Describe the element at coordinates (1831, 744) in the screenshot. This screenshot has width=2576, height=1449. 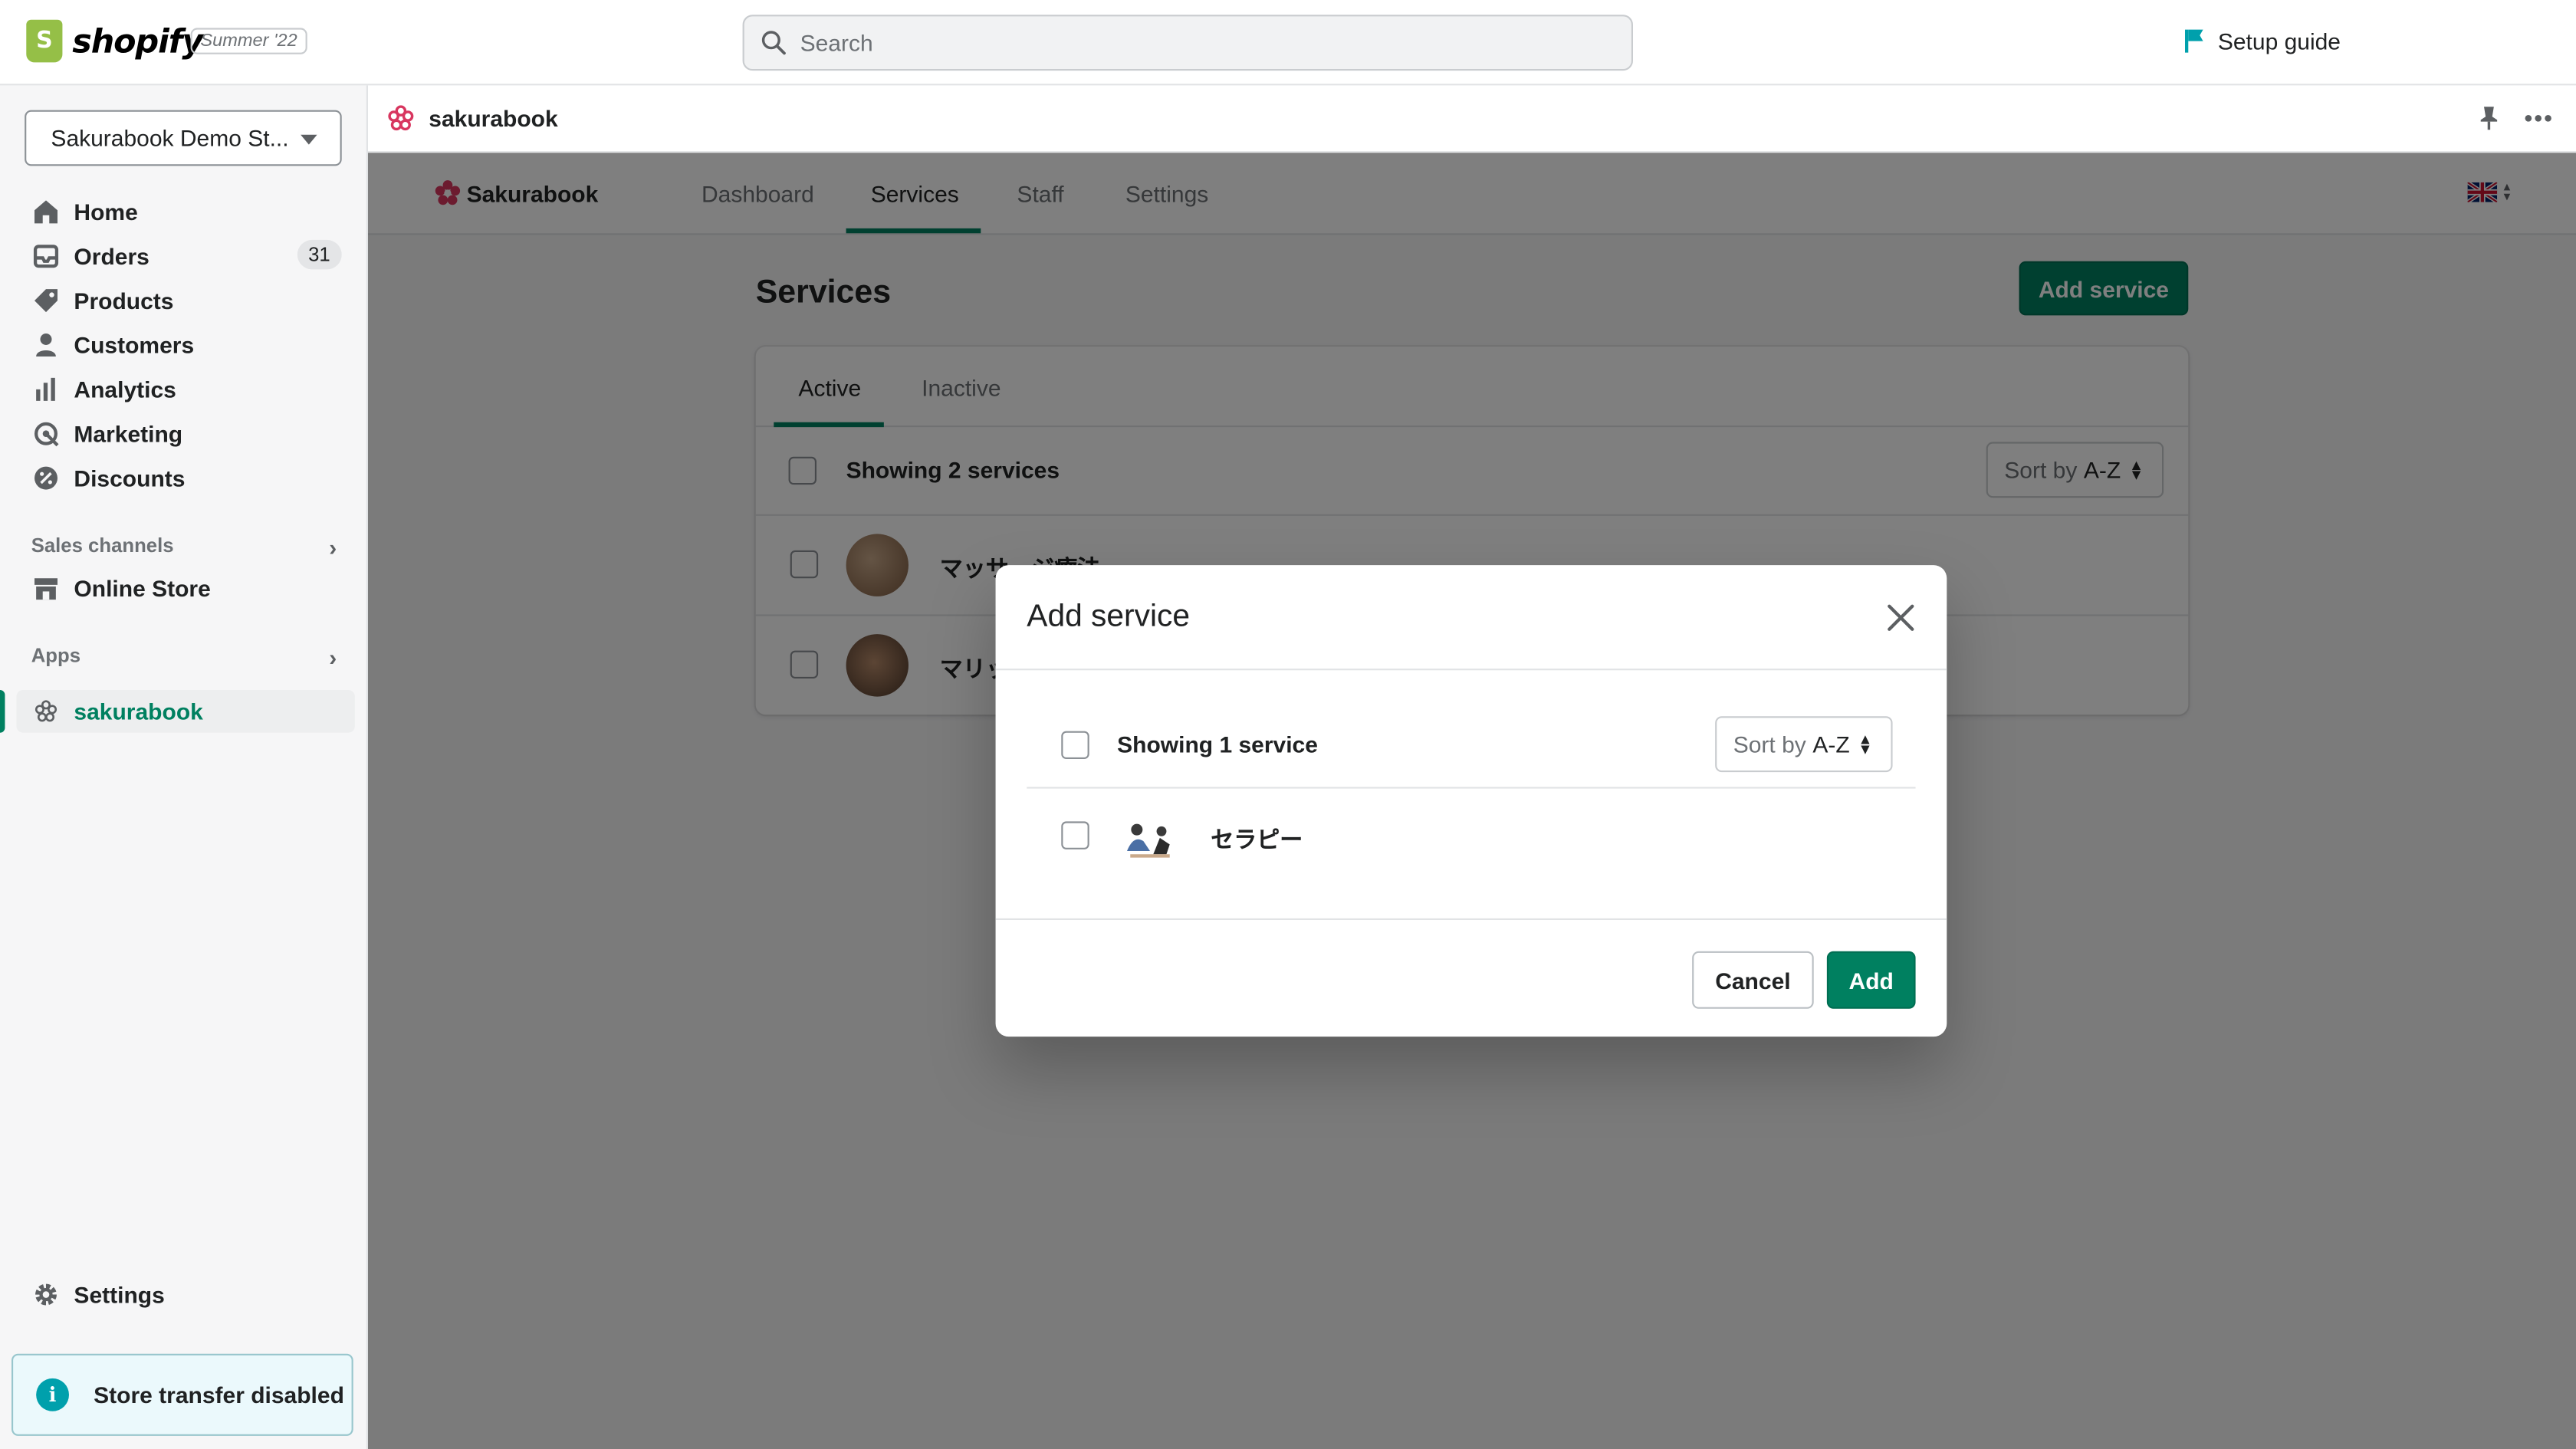
I see `sort-value: A-Z` at that location.